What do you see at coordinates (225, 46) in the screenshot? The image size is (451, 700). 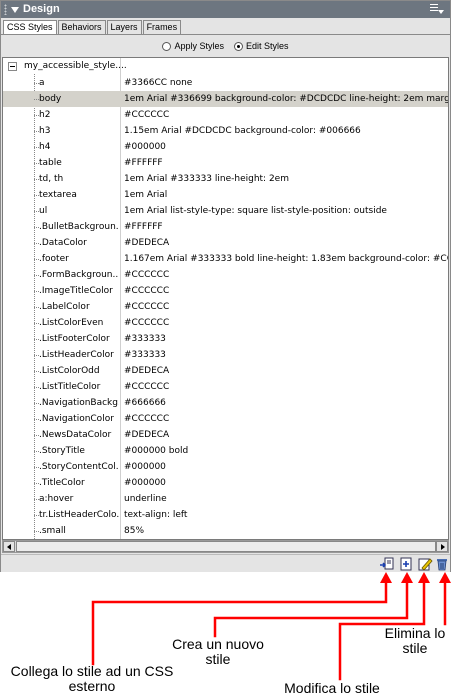 I see `style-mode-selector: Apply Styles Edit Styles` at bounding box center [225, 46].